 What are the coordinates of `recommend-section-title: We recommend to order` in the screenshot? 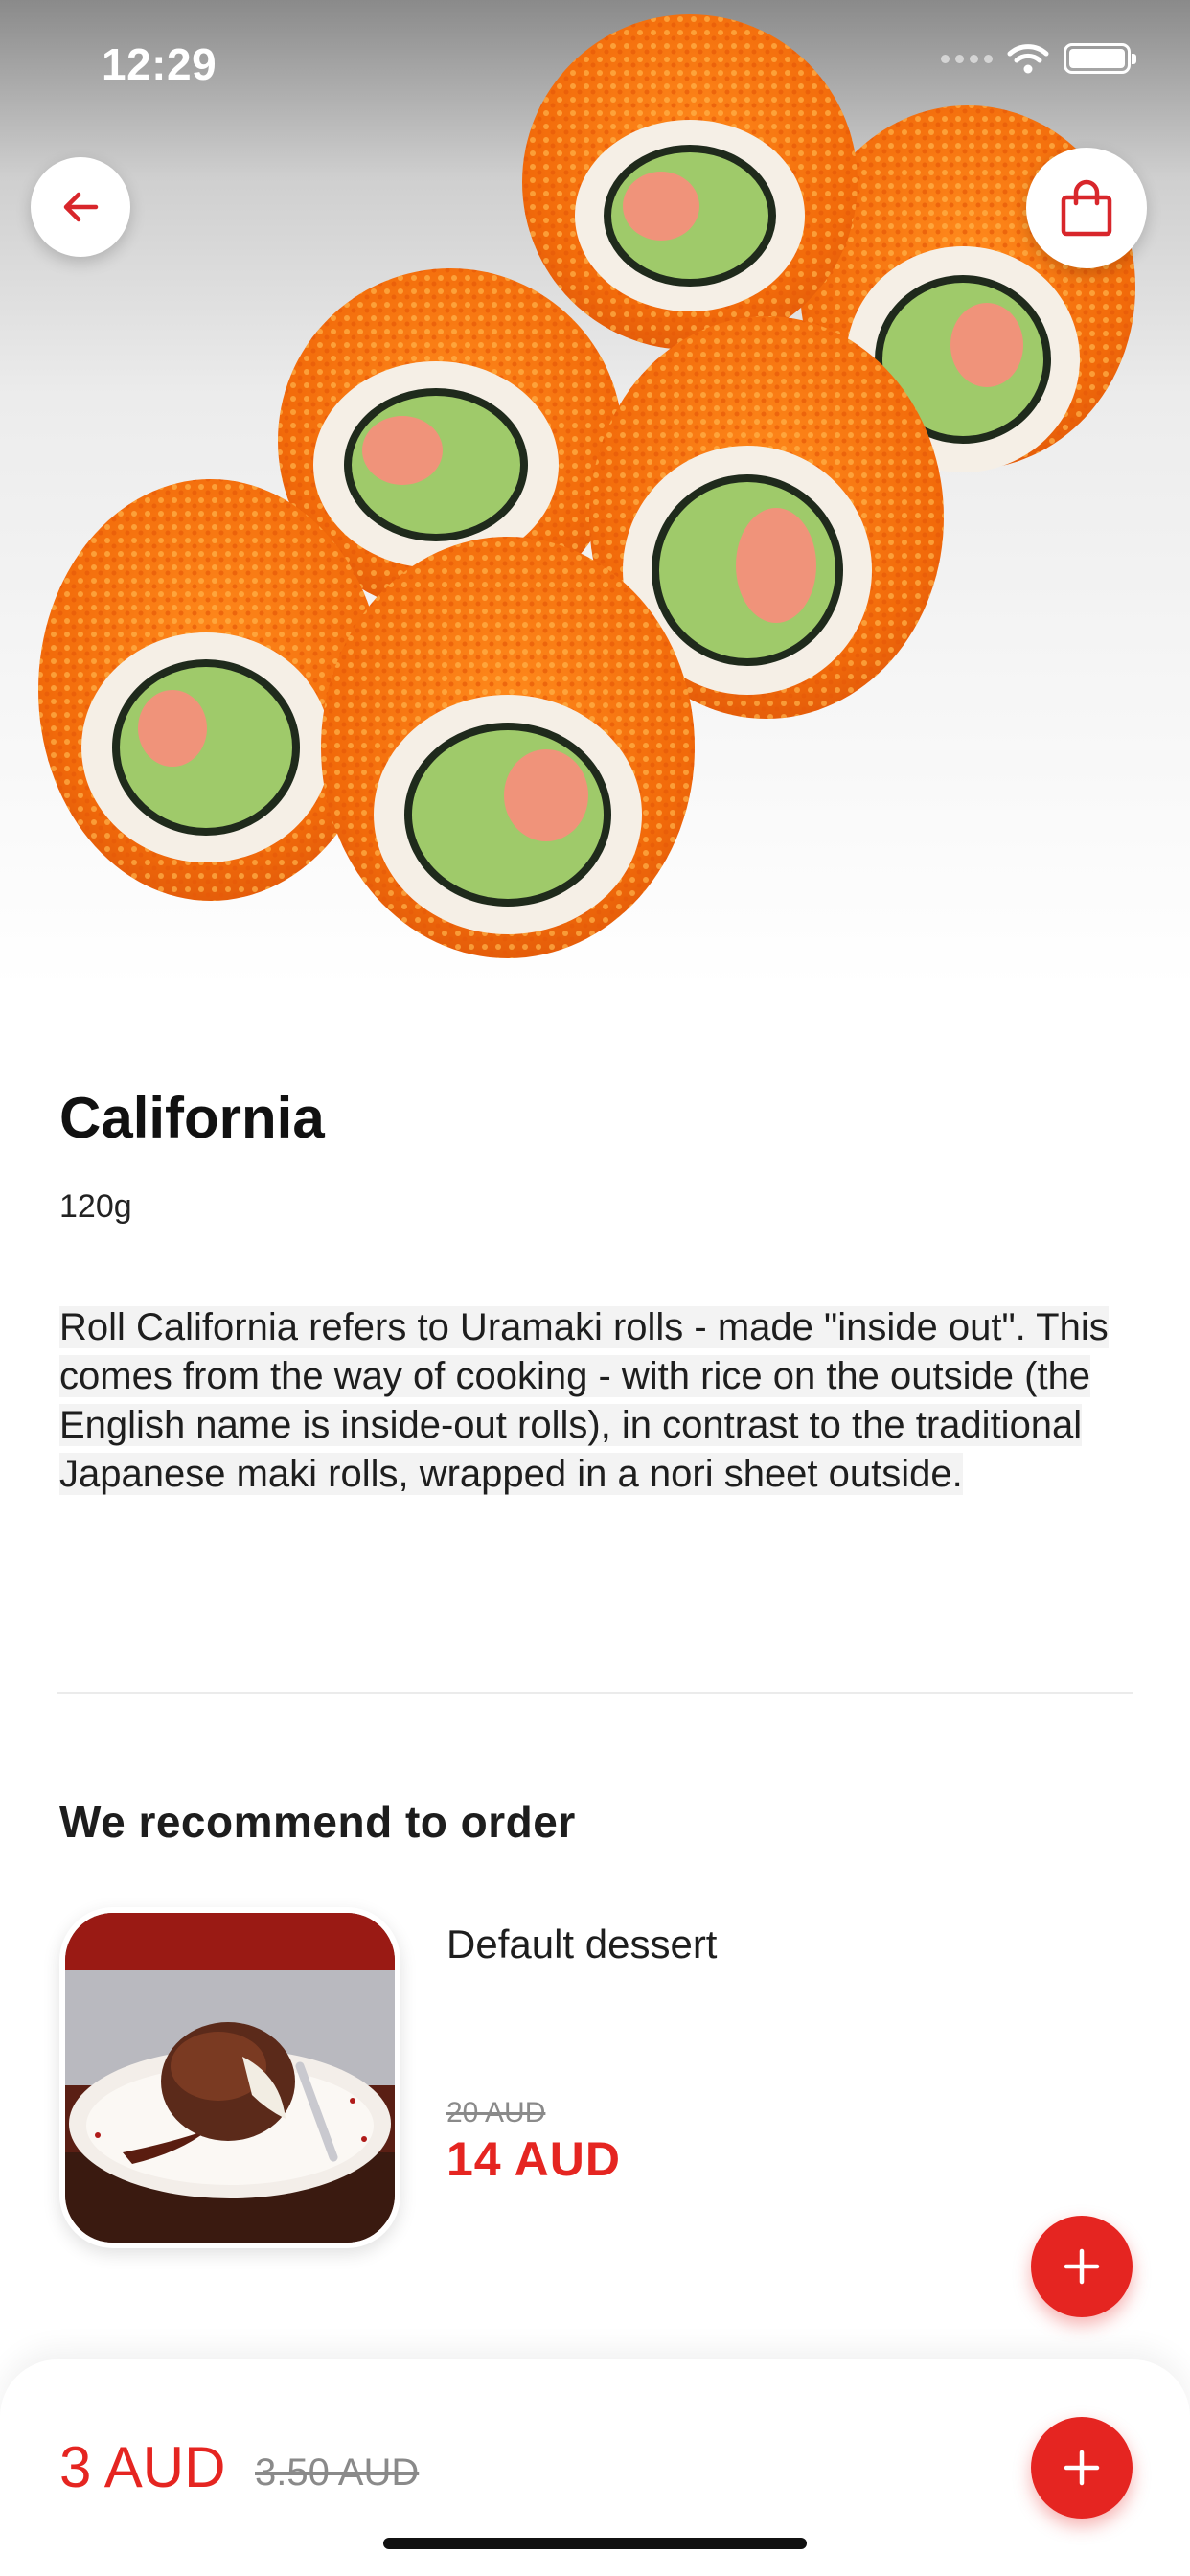 It's located at (318, 1822).